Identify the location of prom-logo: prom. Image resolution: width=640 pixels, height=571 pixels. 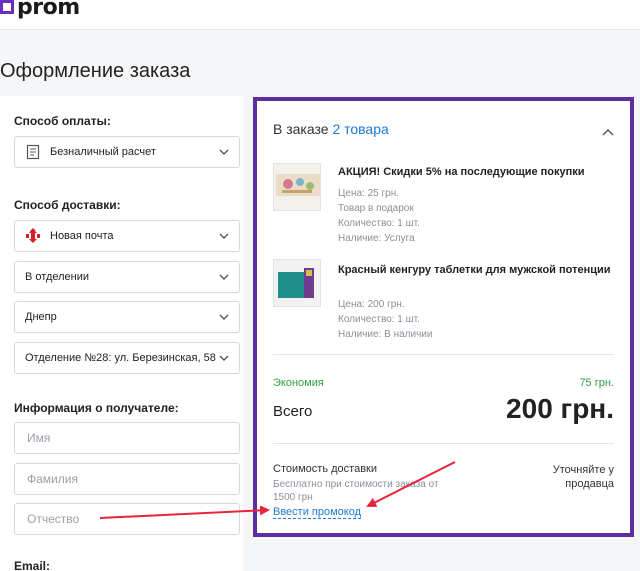
(40, 10).